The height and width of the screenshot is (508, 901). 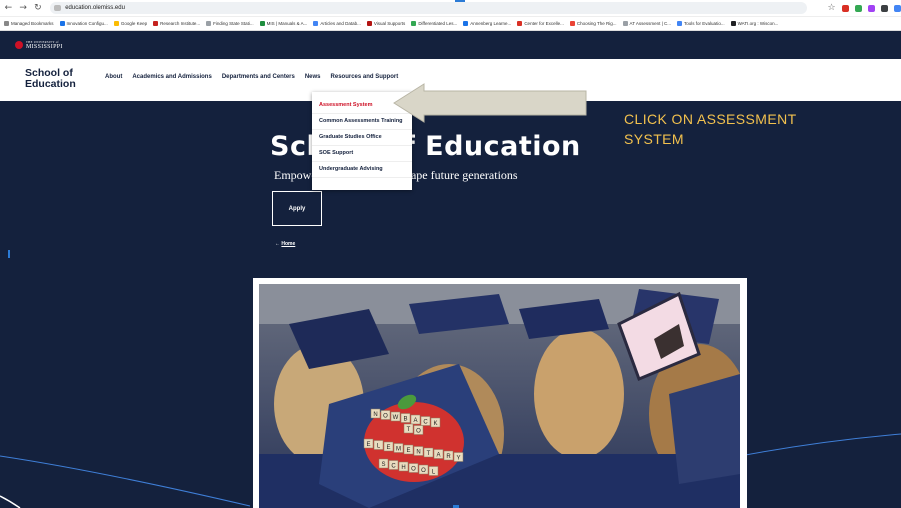 What do you see at coordinates (95, 8) in the screenshot?
I see `url-text: education.olemiss.edu` at bounding box center [95, 8].